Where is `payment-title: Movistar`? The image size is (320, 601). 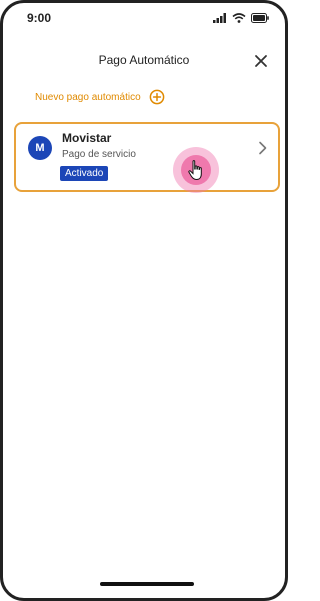 payment-title: Movistar is located at coordinates (87, 138).